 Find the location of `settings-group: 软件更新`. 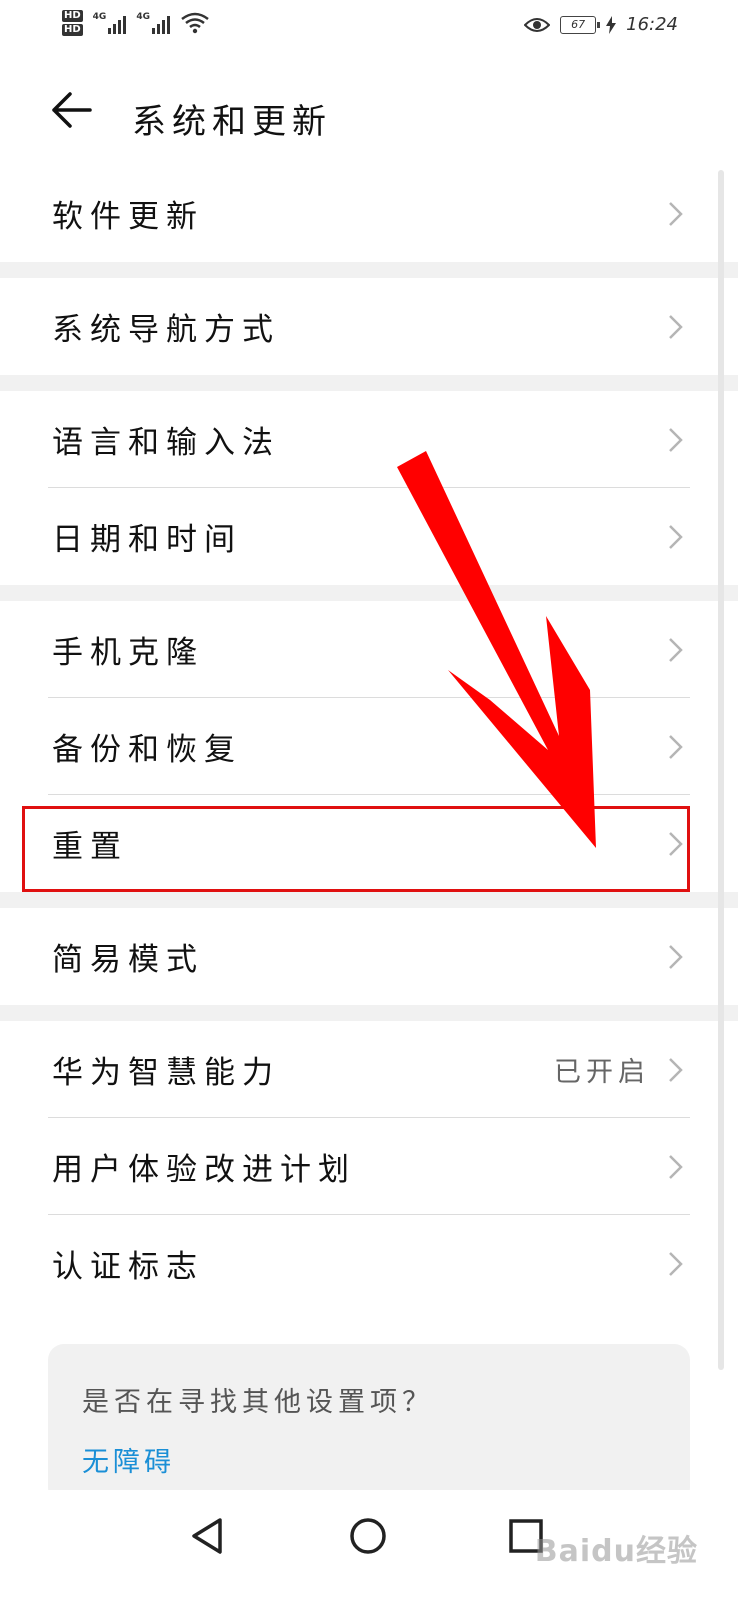

settings-group: 软件更新 is located at coordinates (369, 213).